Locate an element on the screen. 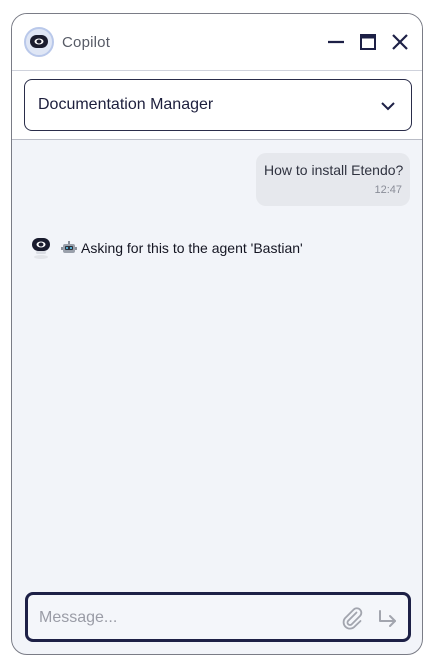 The height and width of the screenshot is (665, 435). maximize-button is located at coordinates (368, 42).